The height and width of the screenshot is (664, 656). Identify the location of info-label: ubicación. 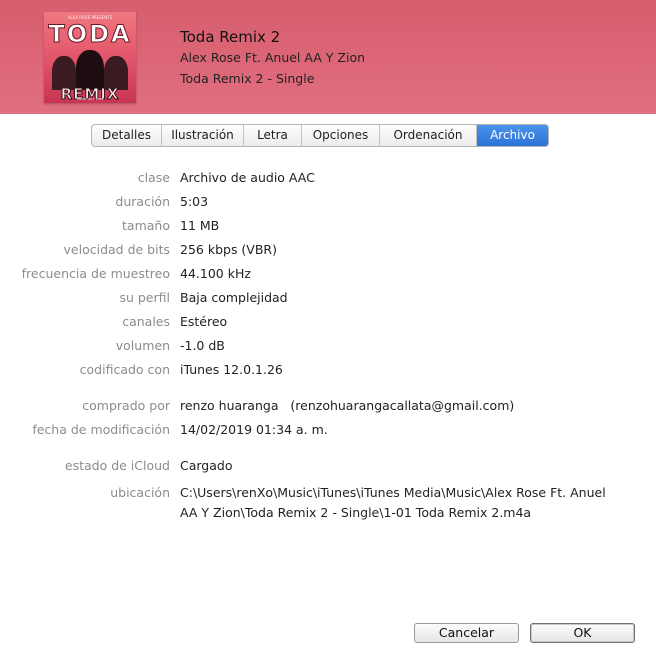
(140, 492).